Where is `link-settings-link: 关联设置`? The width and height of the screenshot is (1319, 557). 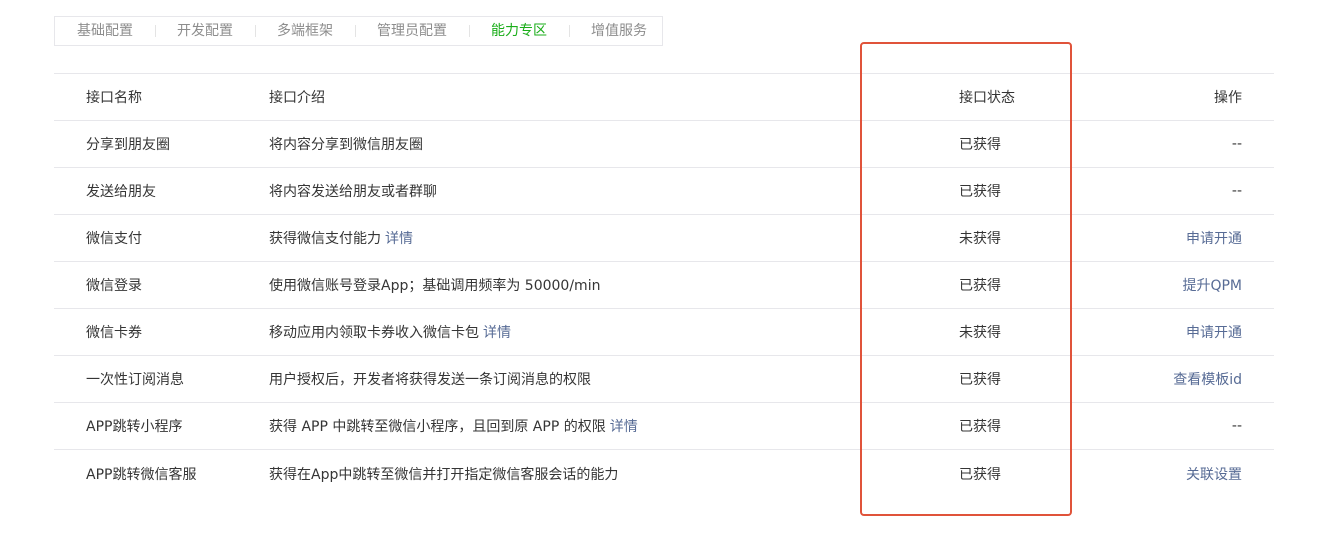 link-settings-link: 关联设置 is located at coordinates (1214, 473).